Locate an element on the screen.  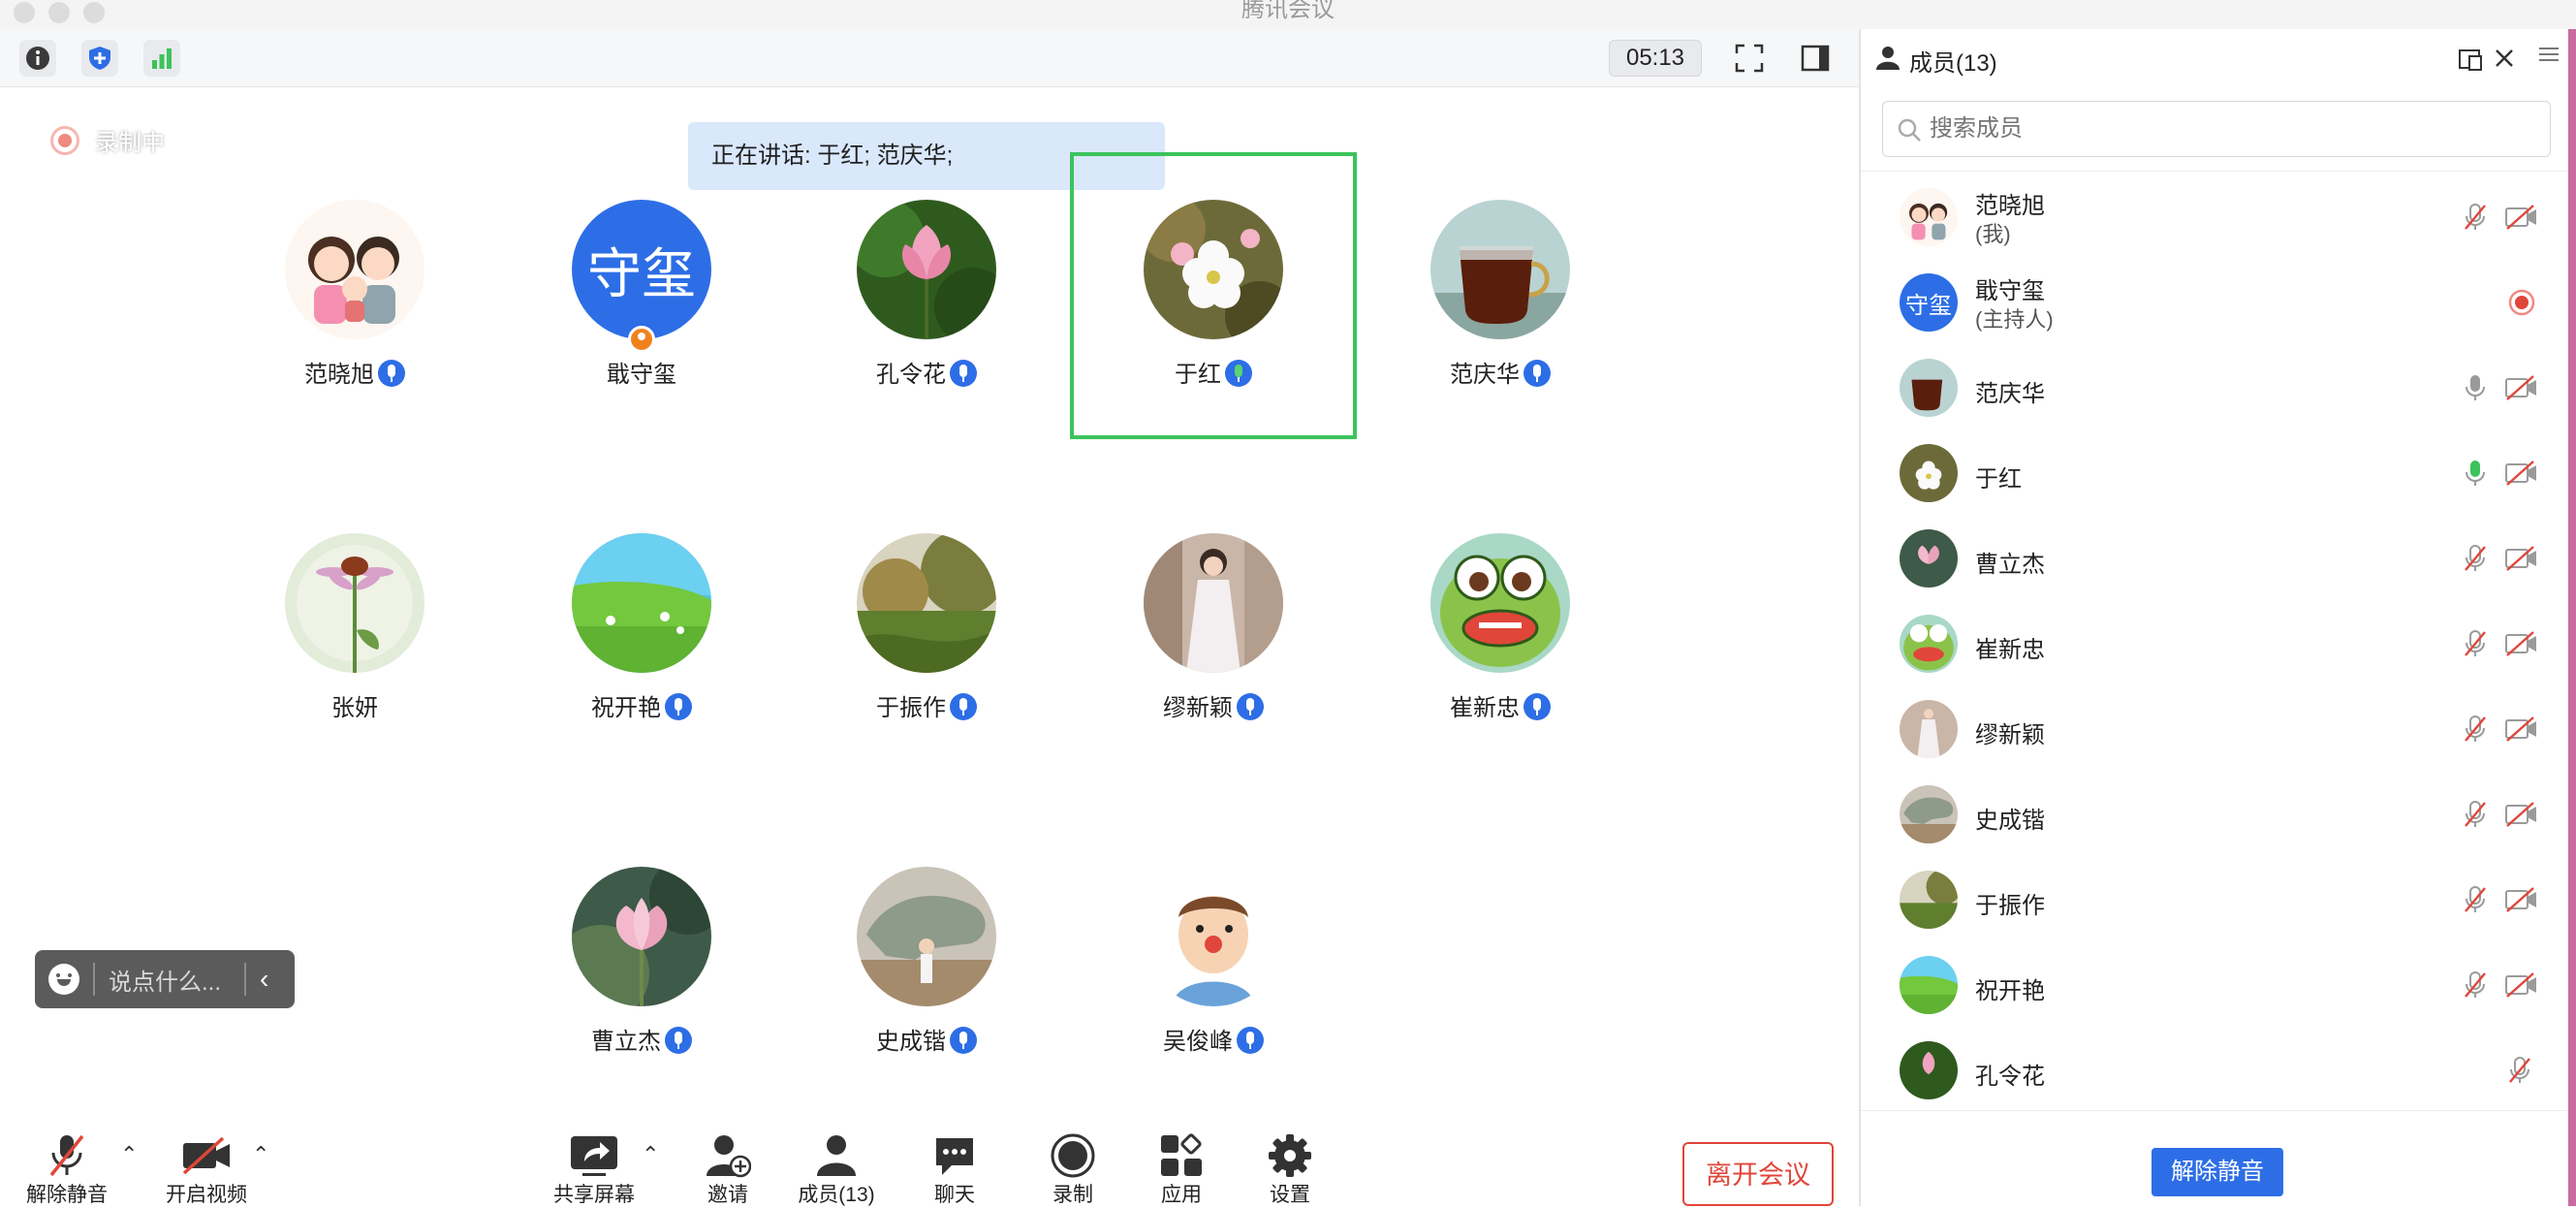
unmute-button: 解除静音 is located at coordinates (67, 1169).